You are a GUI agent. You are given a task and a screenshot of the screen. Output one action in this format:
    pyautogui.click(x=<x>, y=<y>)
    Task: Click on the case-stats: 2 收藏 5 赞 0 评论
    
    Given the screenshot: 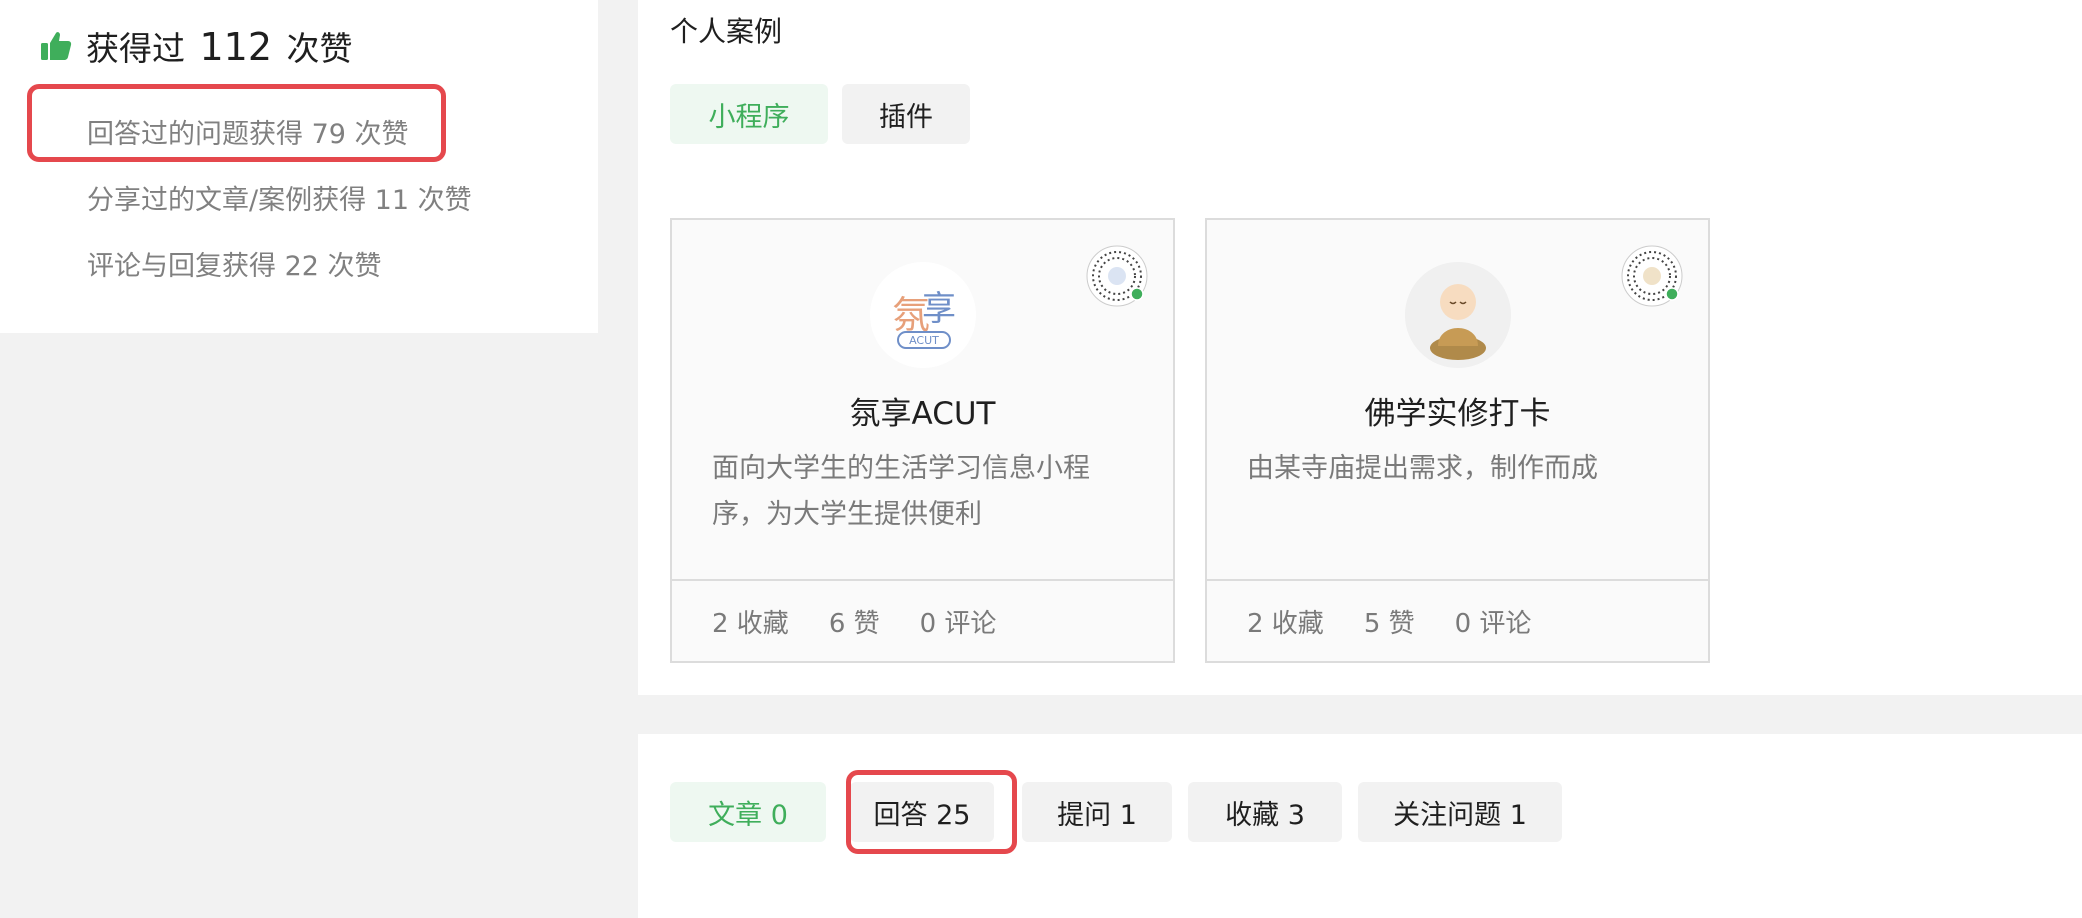 What is the action you would take?
    pyautogui.click(x=1457, y=620)
    